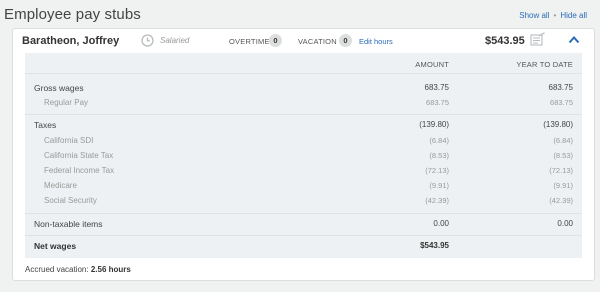 This screenshot has height=292, width=600. What do you see at coordinates (300, 13) in the screenshot?
I see `page-header: Employee pay stubs Show all • Hide all` at bounding box center [300, 13].